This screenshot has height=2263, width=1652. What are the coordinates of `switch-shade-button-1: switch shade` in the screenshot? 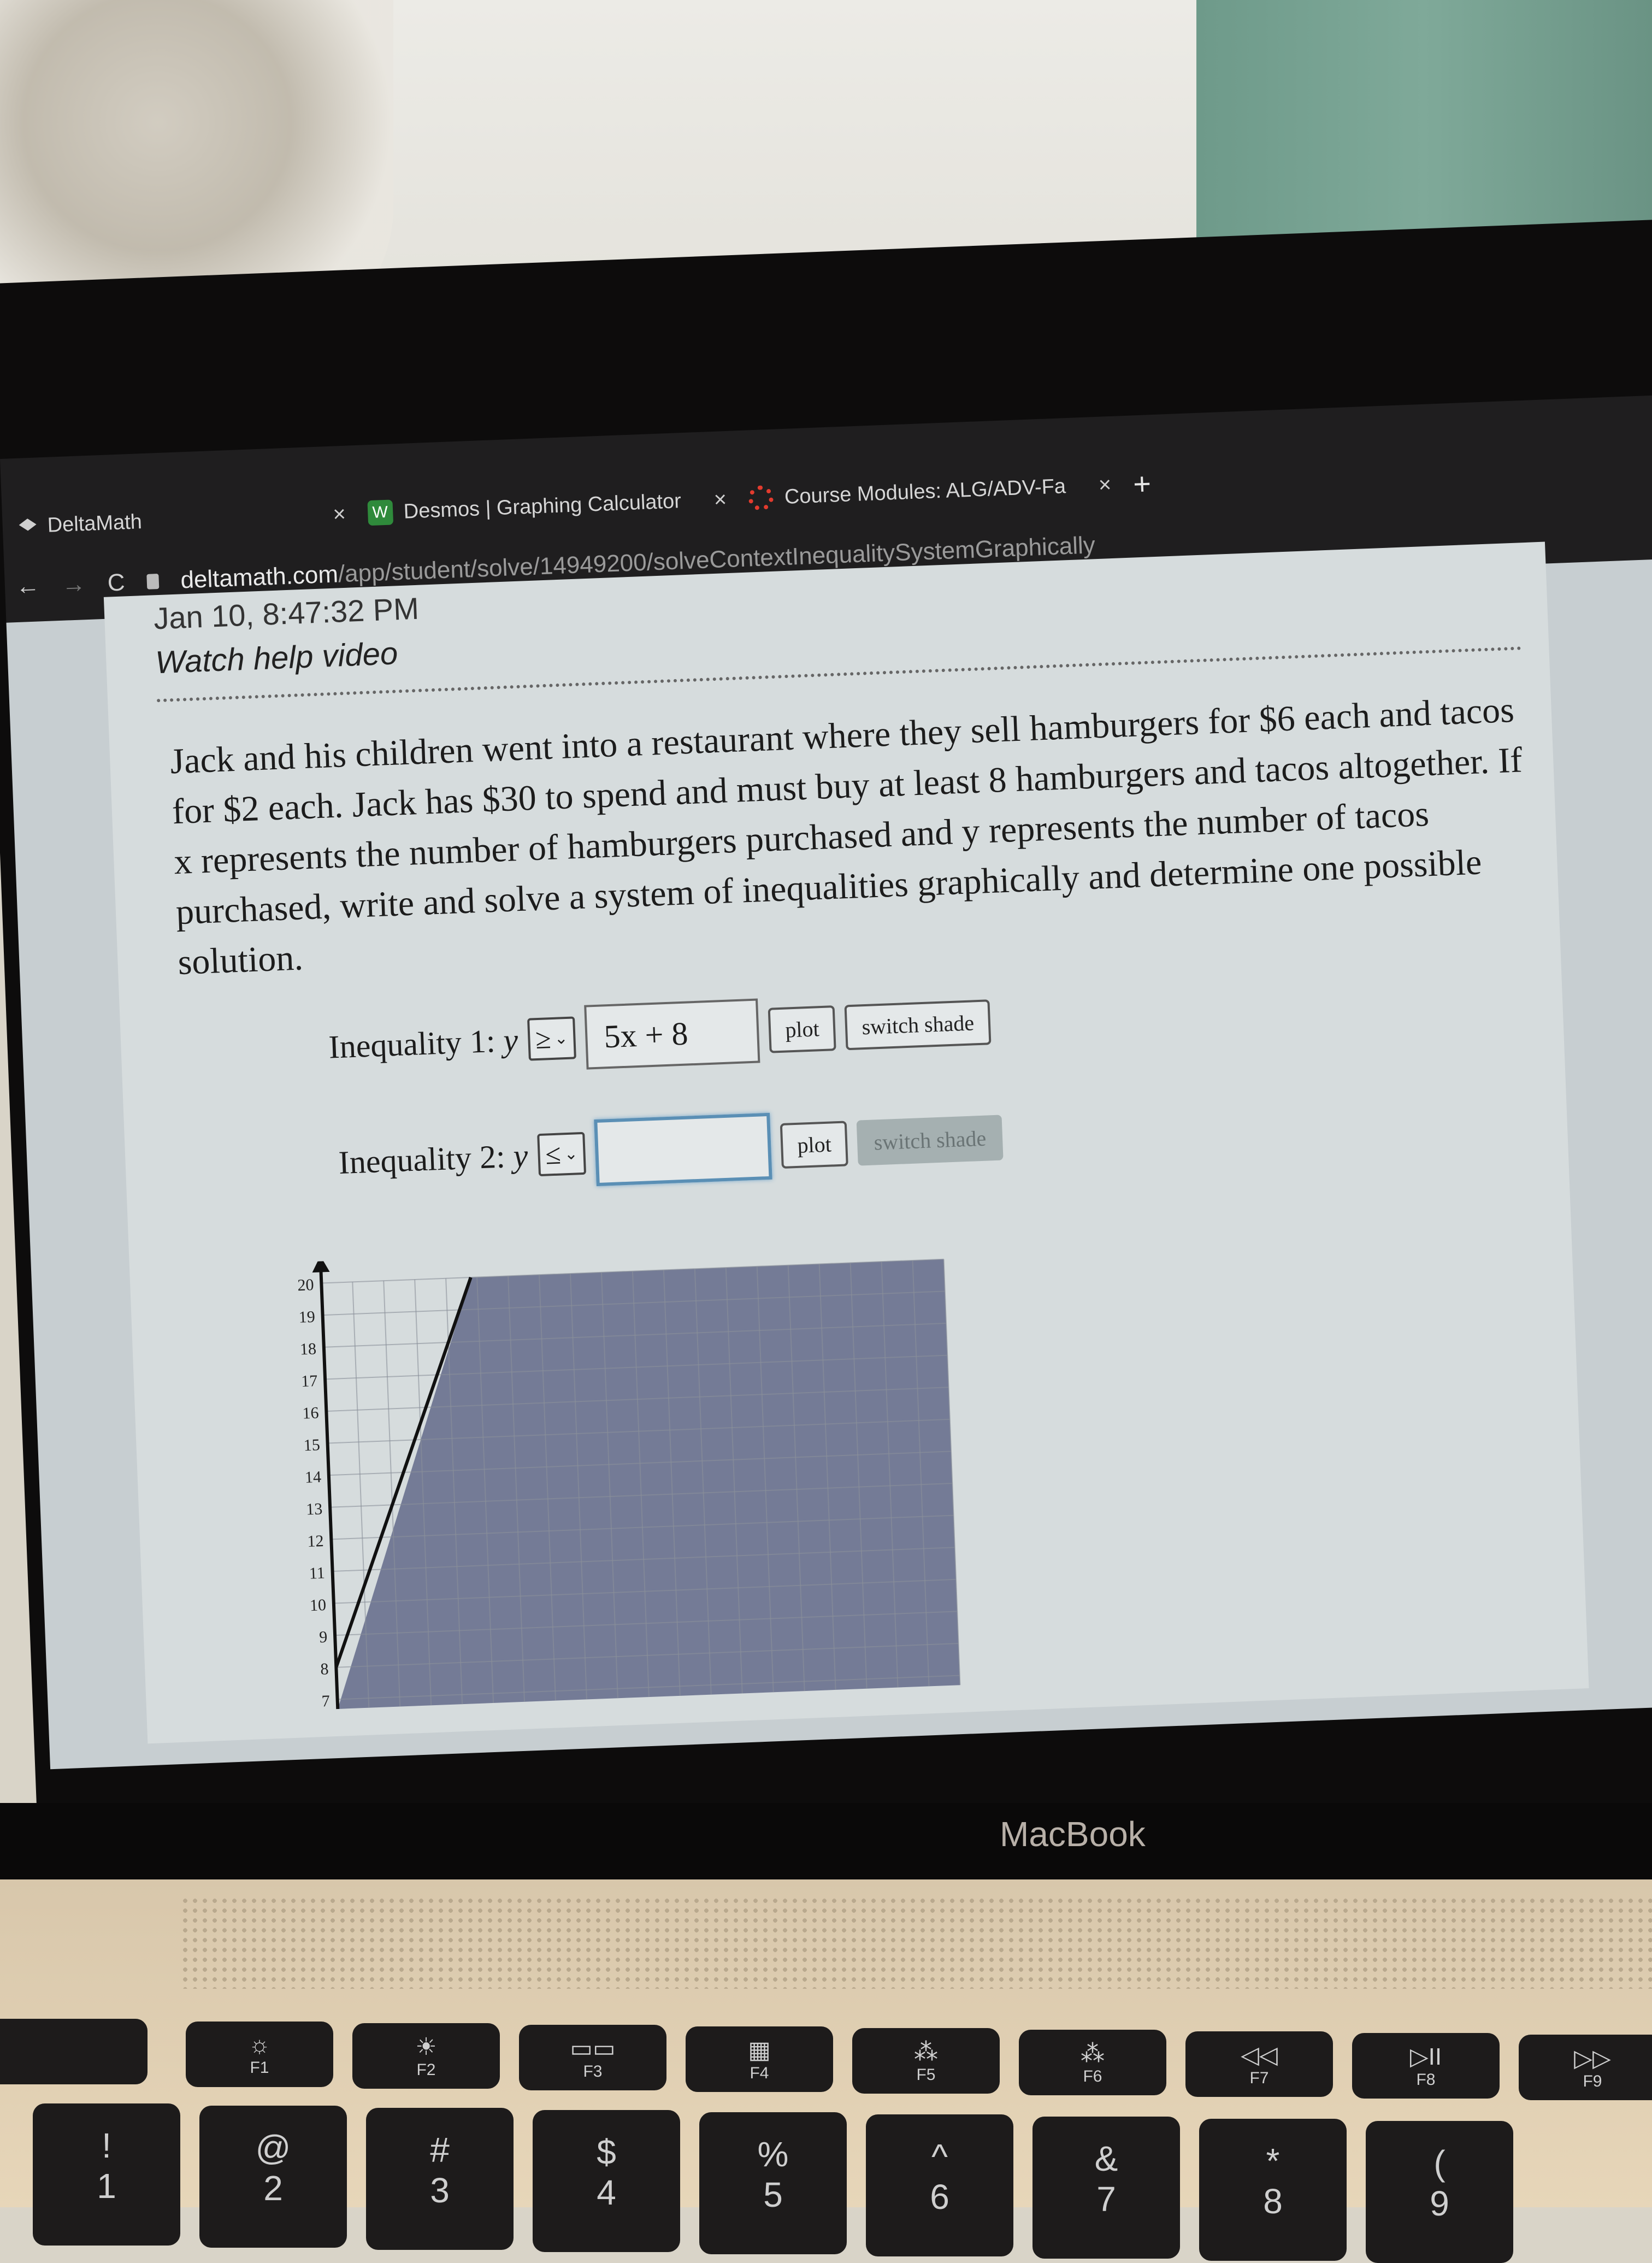 It's located at (918, 1024).